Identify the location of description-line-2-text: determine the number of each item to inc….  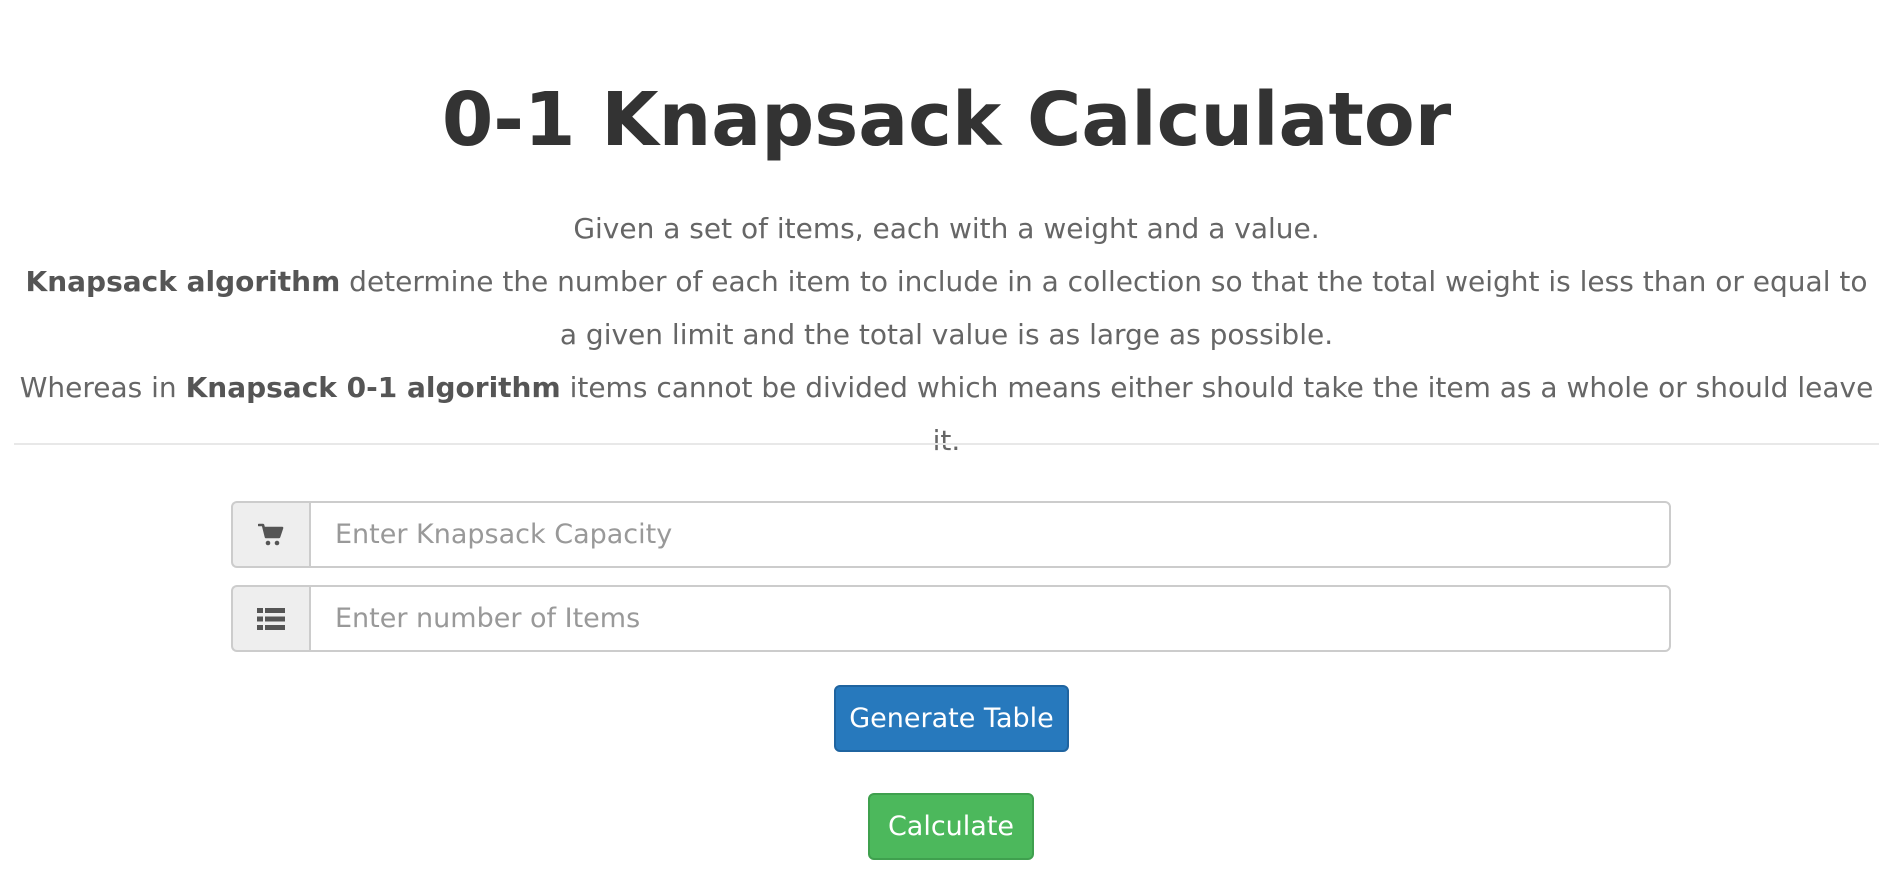
(1104, 308).